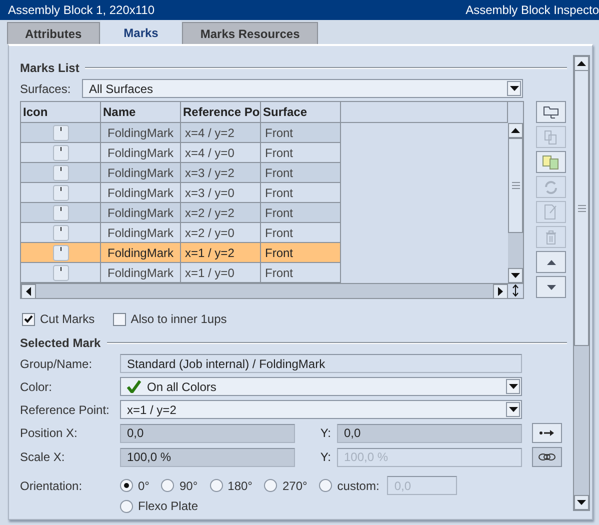 The height and width of the screenshot is (525, 599). Describe the element at coordinates (179, 485) in the screenshot. I see `radio-button: 90°` at that location.